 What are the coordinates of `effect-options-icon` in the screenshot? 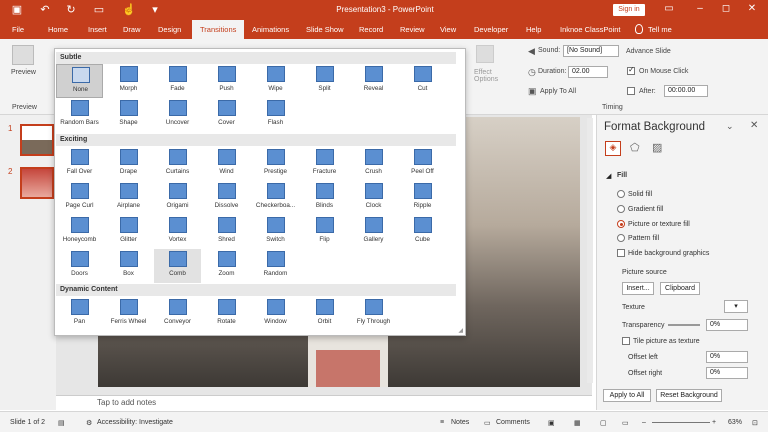 It's located at (485, 54).